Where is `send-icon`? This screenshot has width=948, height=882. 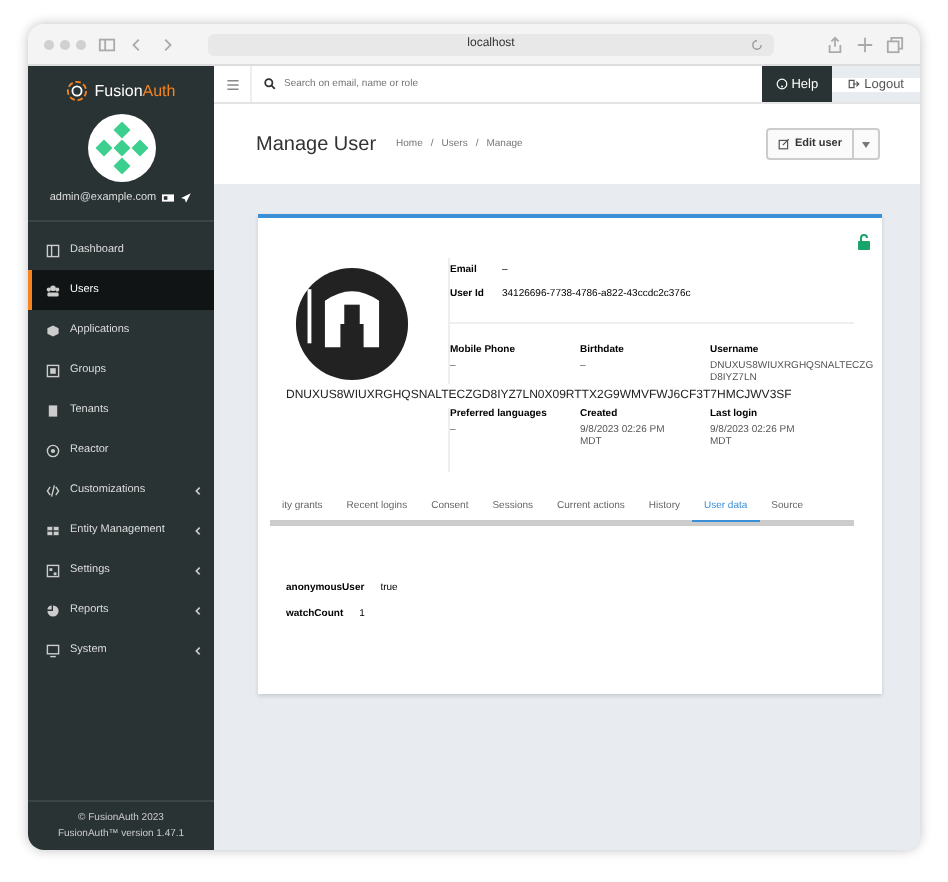 send-icon is located at coordinates (186, 198).